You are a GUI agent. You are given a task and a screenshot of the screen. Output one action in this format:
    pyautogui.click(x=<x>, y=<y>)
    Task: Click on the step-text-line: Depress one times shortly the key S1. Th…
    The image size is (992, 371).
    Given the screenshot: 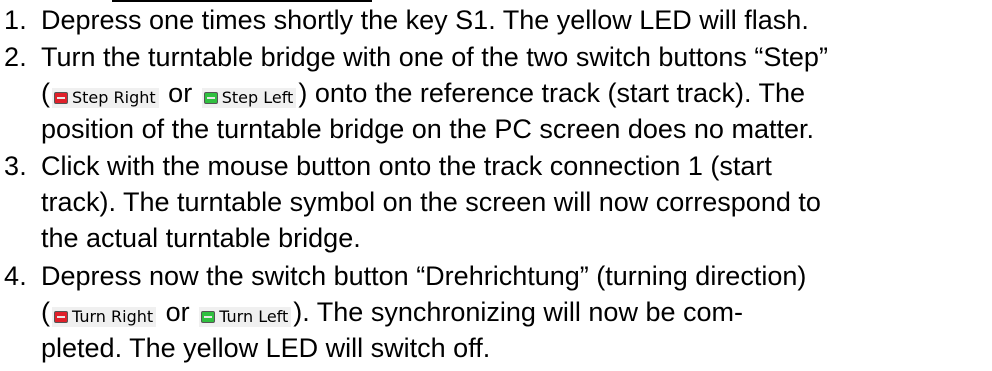 What is the action you would take?
    pyautogui.click(x=425, y=20)
    